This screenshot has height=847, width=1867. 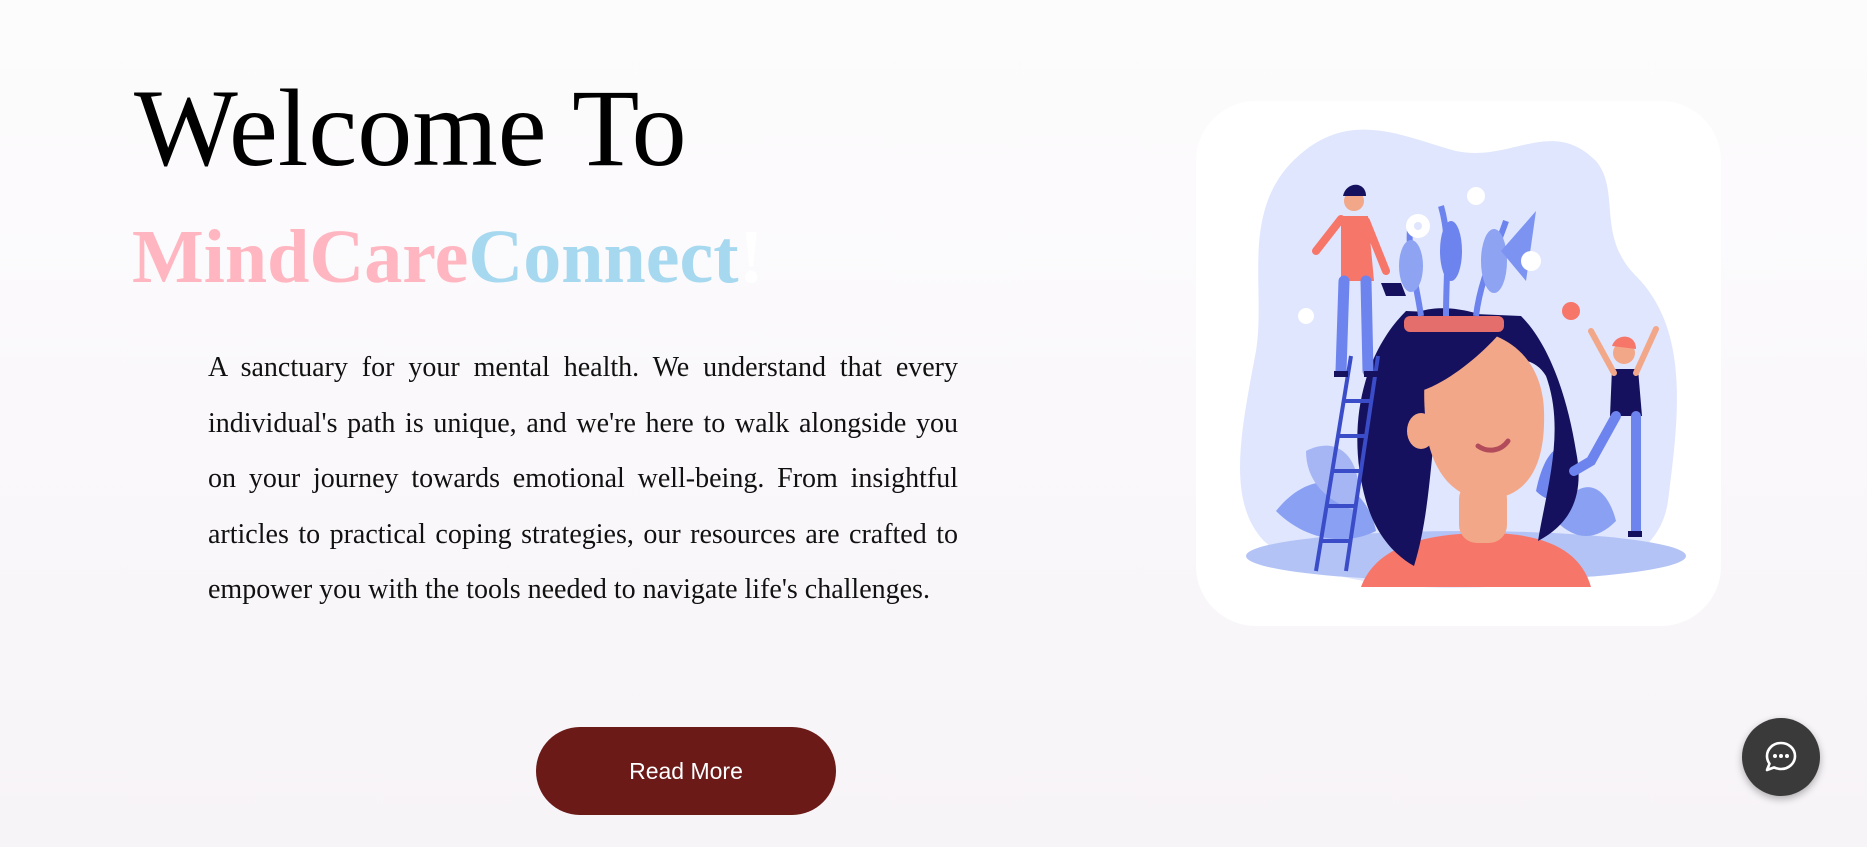 What do you see at coordinates (300, 257) in the screenshot?
I see `brand-name-mindcare: MindCare` at bounding box center [300, 257].